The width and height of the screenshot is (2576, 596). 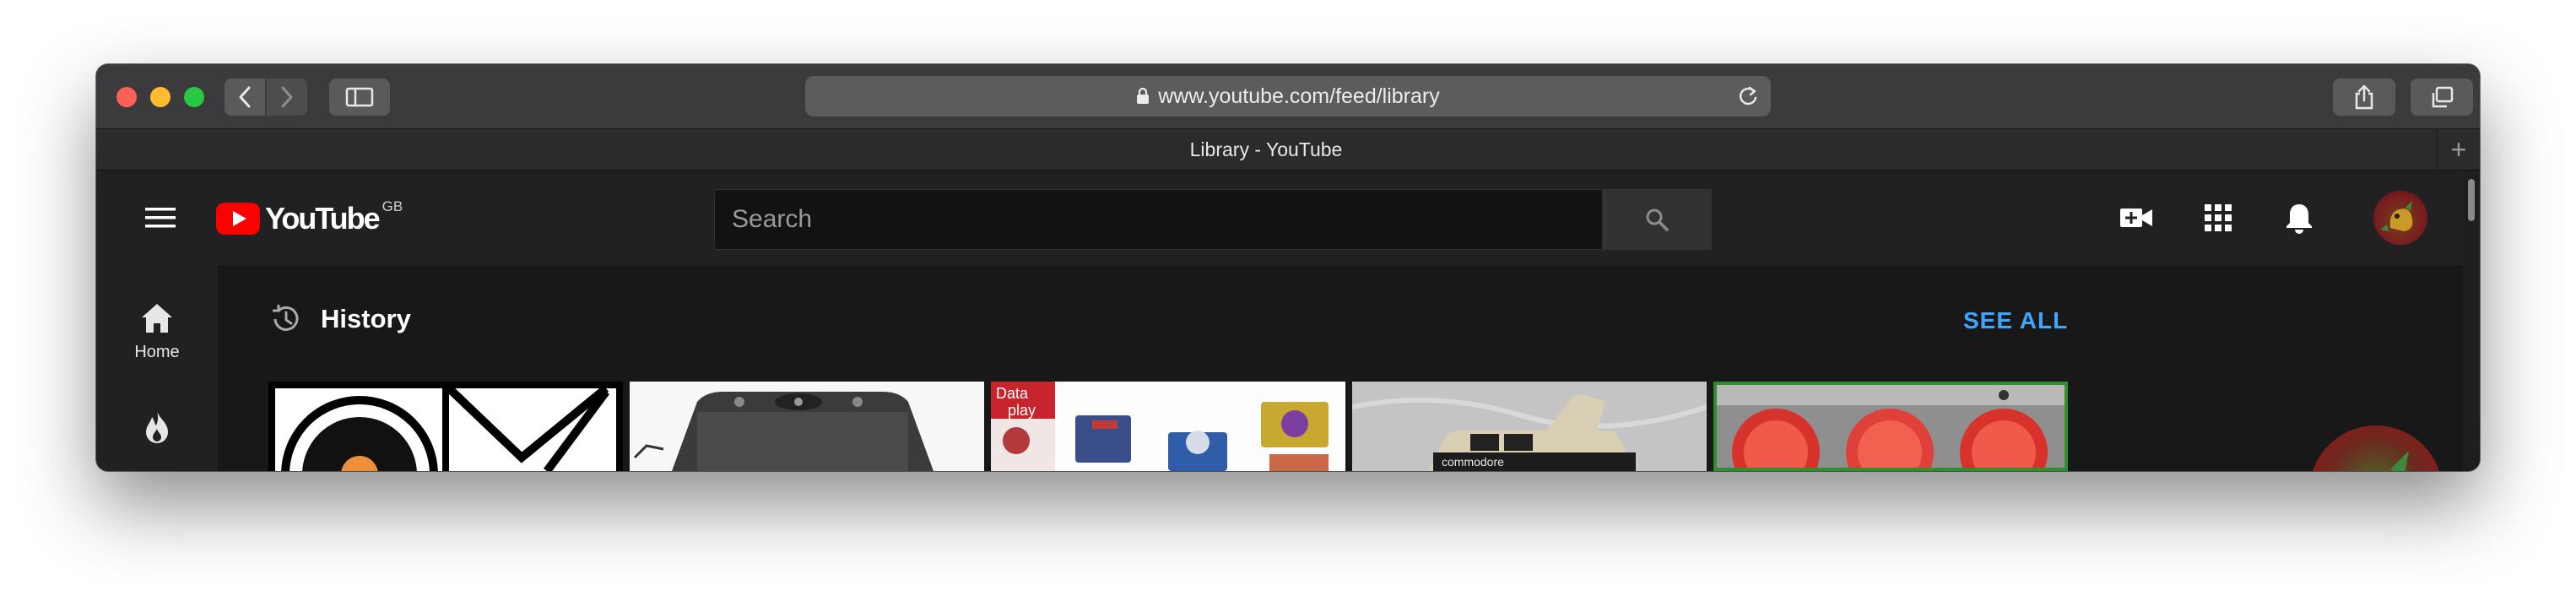 I want to click on tabs-icon, so click(x=2443, y=97).